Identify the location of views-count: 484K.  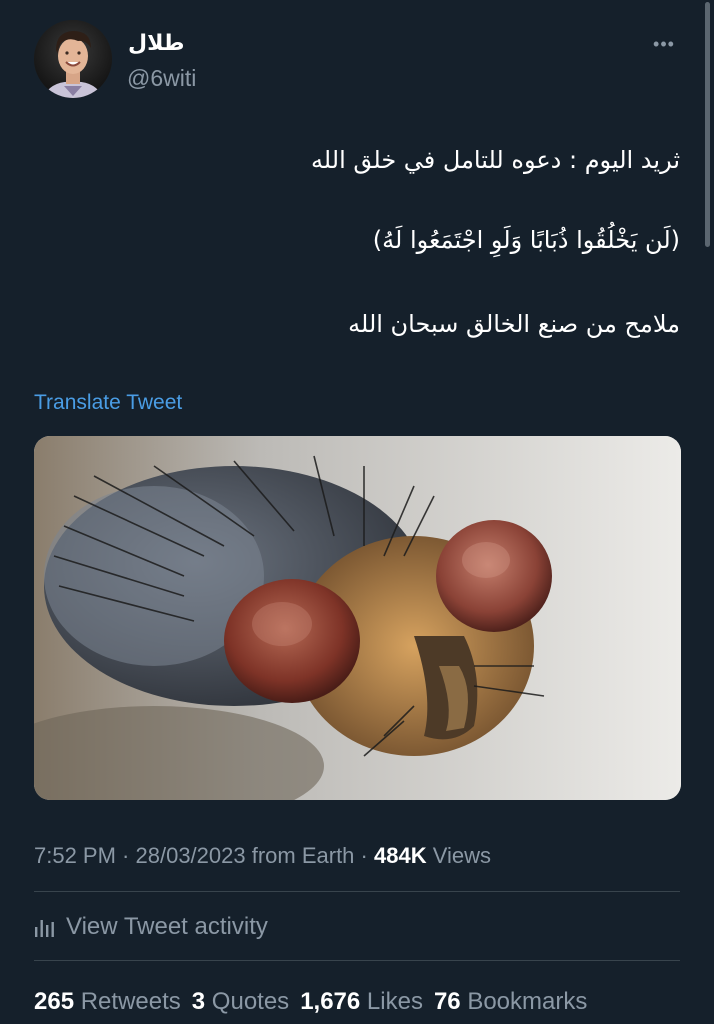
(400, 855).